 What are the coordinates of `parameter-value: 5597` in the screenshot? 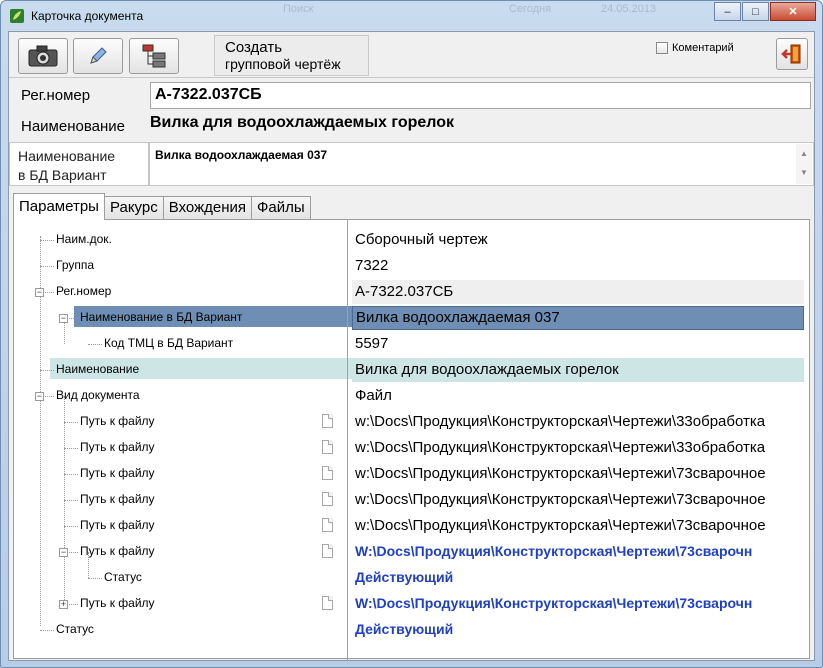 It's located at (578, 344).